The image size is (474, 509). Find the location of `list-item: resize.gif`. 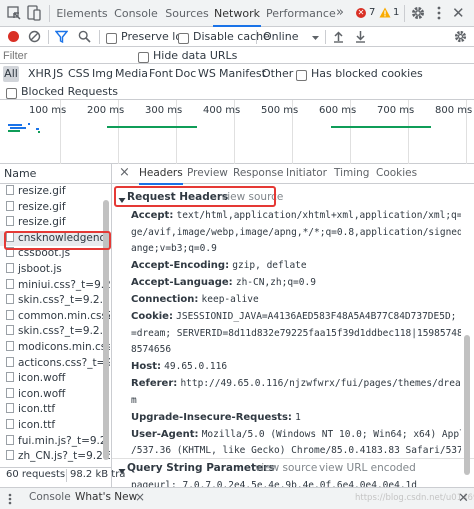

list-item: resize.gif is located at coordinates (55, 192).